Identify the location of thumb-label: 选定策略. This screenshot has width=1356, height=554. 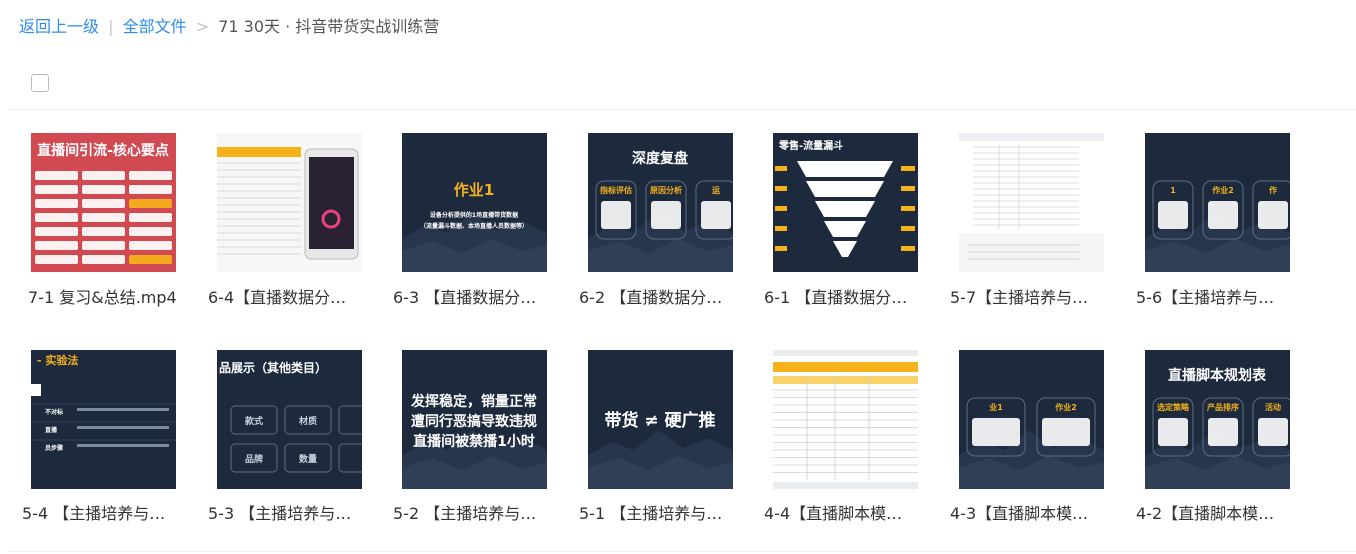
(1173, 407).